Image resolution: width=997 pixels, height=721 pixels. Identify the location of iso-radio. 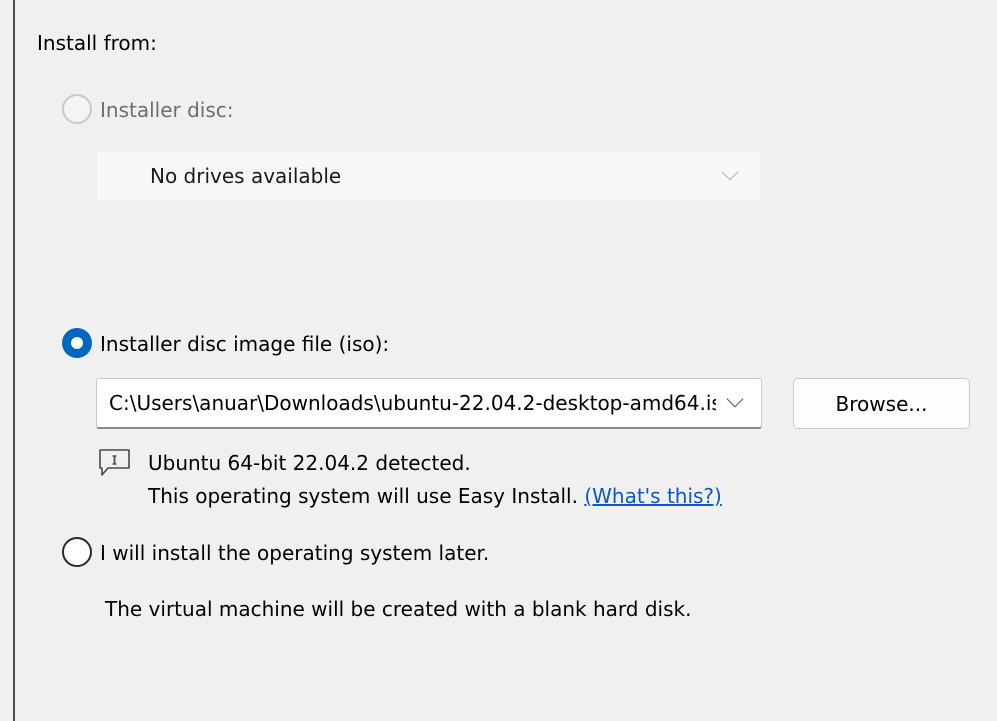
(77, 343).